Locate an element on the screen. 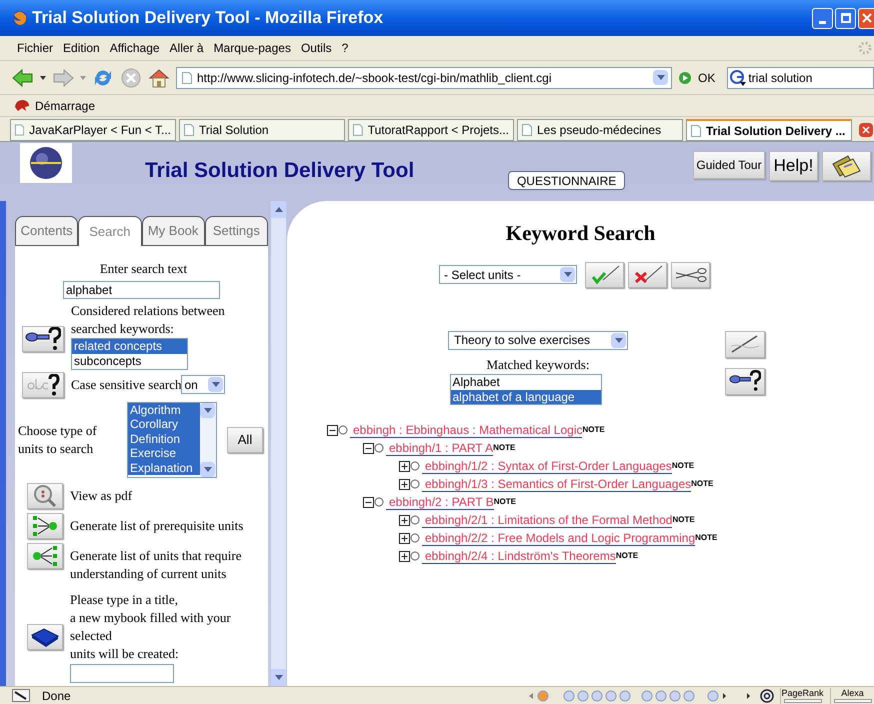  matched-listbox: Alphabet alphabet of a language is located at coordinates (526, 389).